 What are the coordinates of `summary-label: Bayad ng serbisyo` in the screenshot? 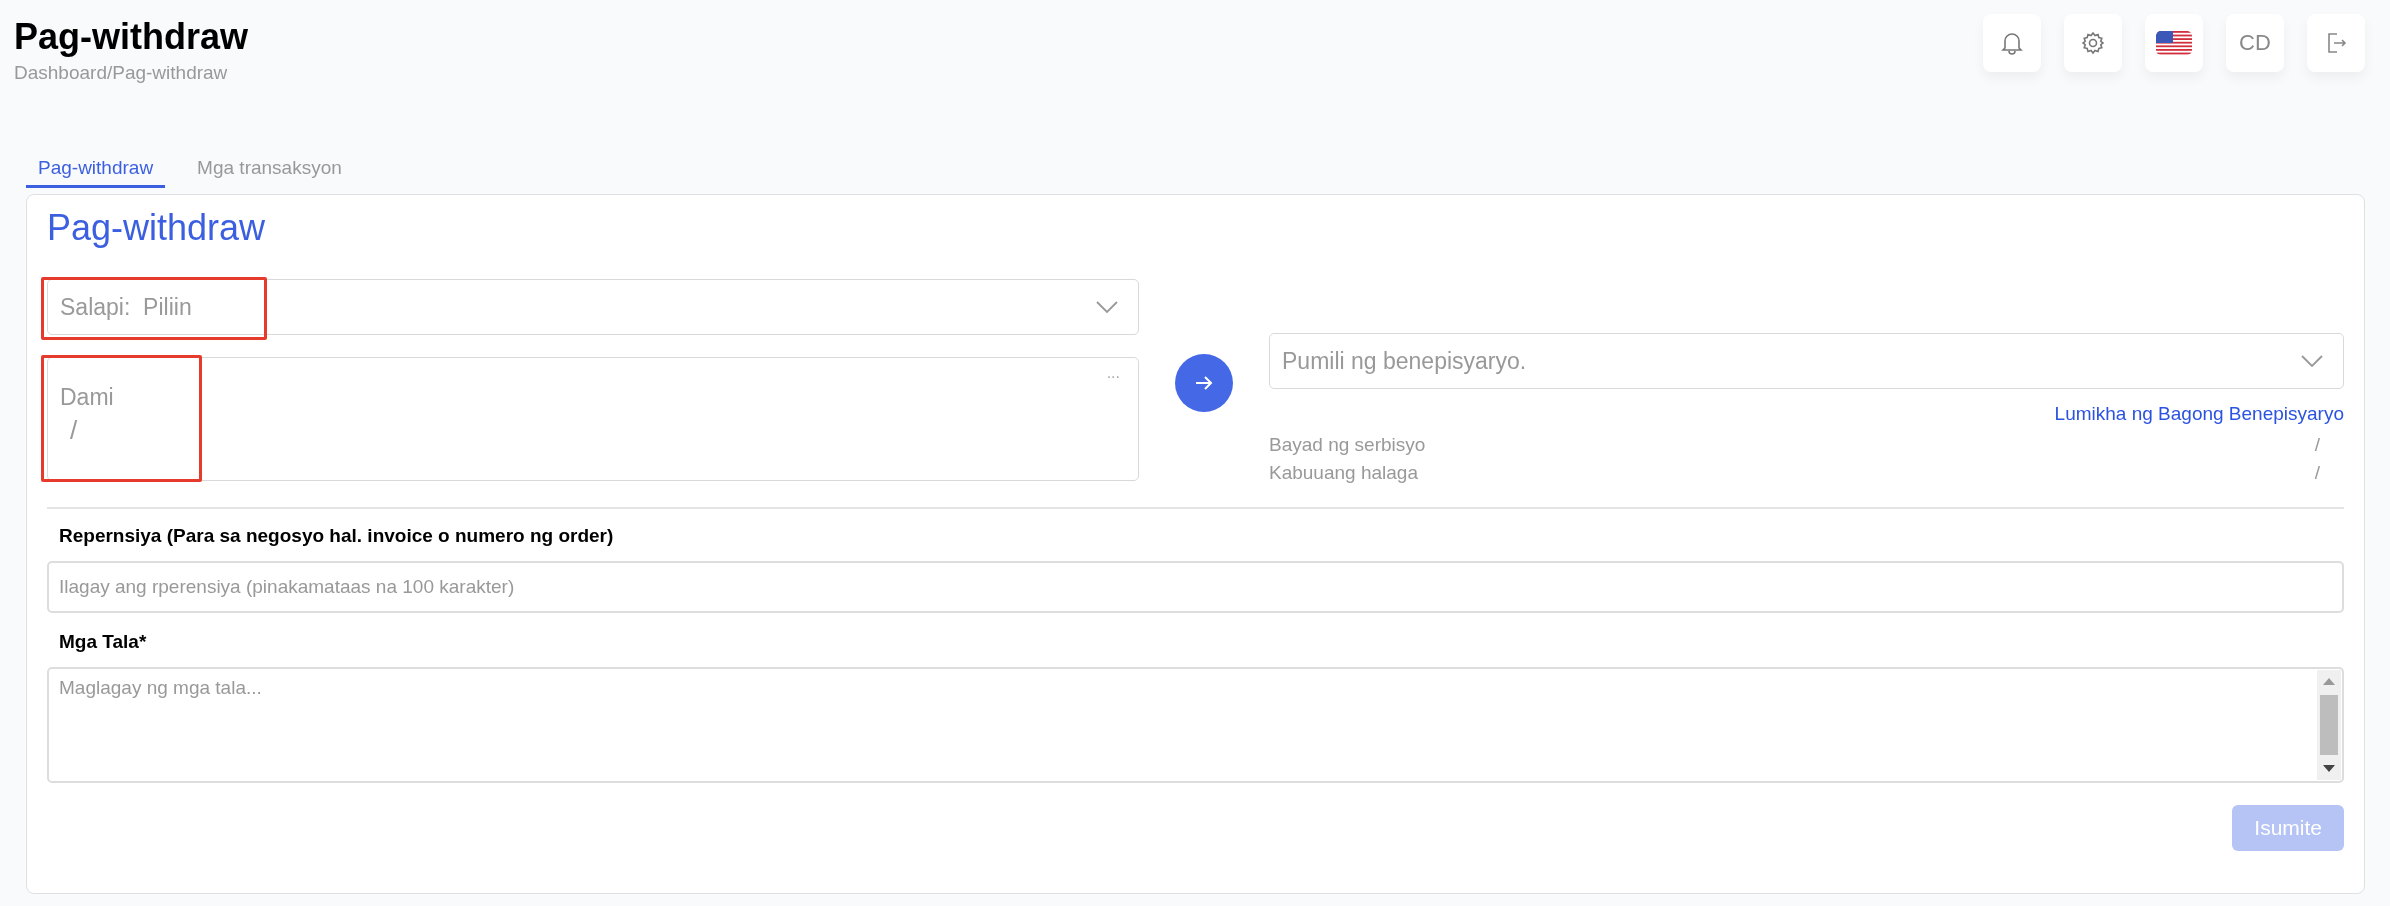 It's located at (1347, 445).